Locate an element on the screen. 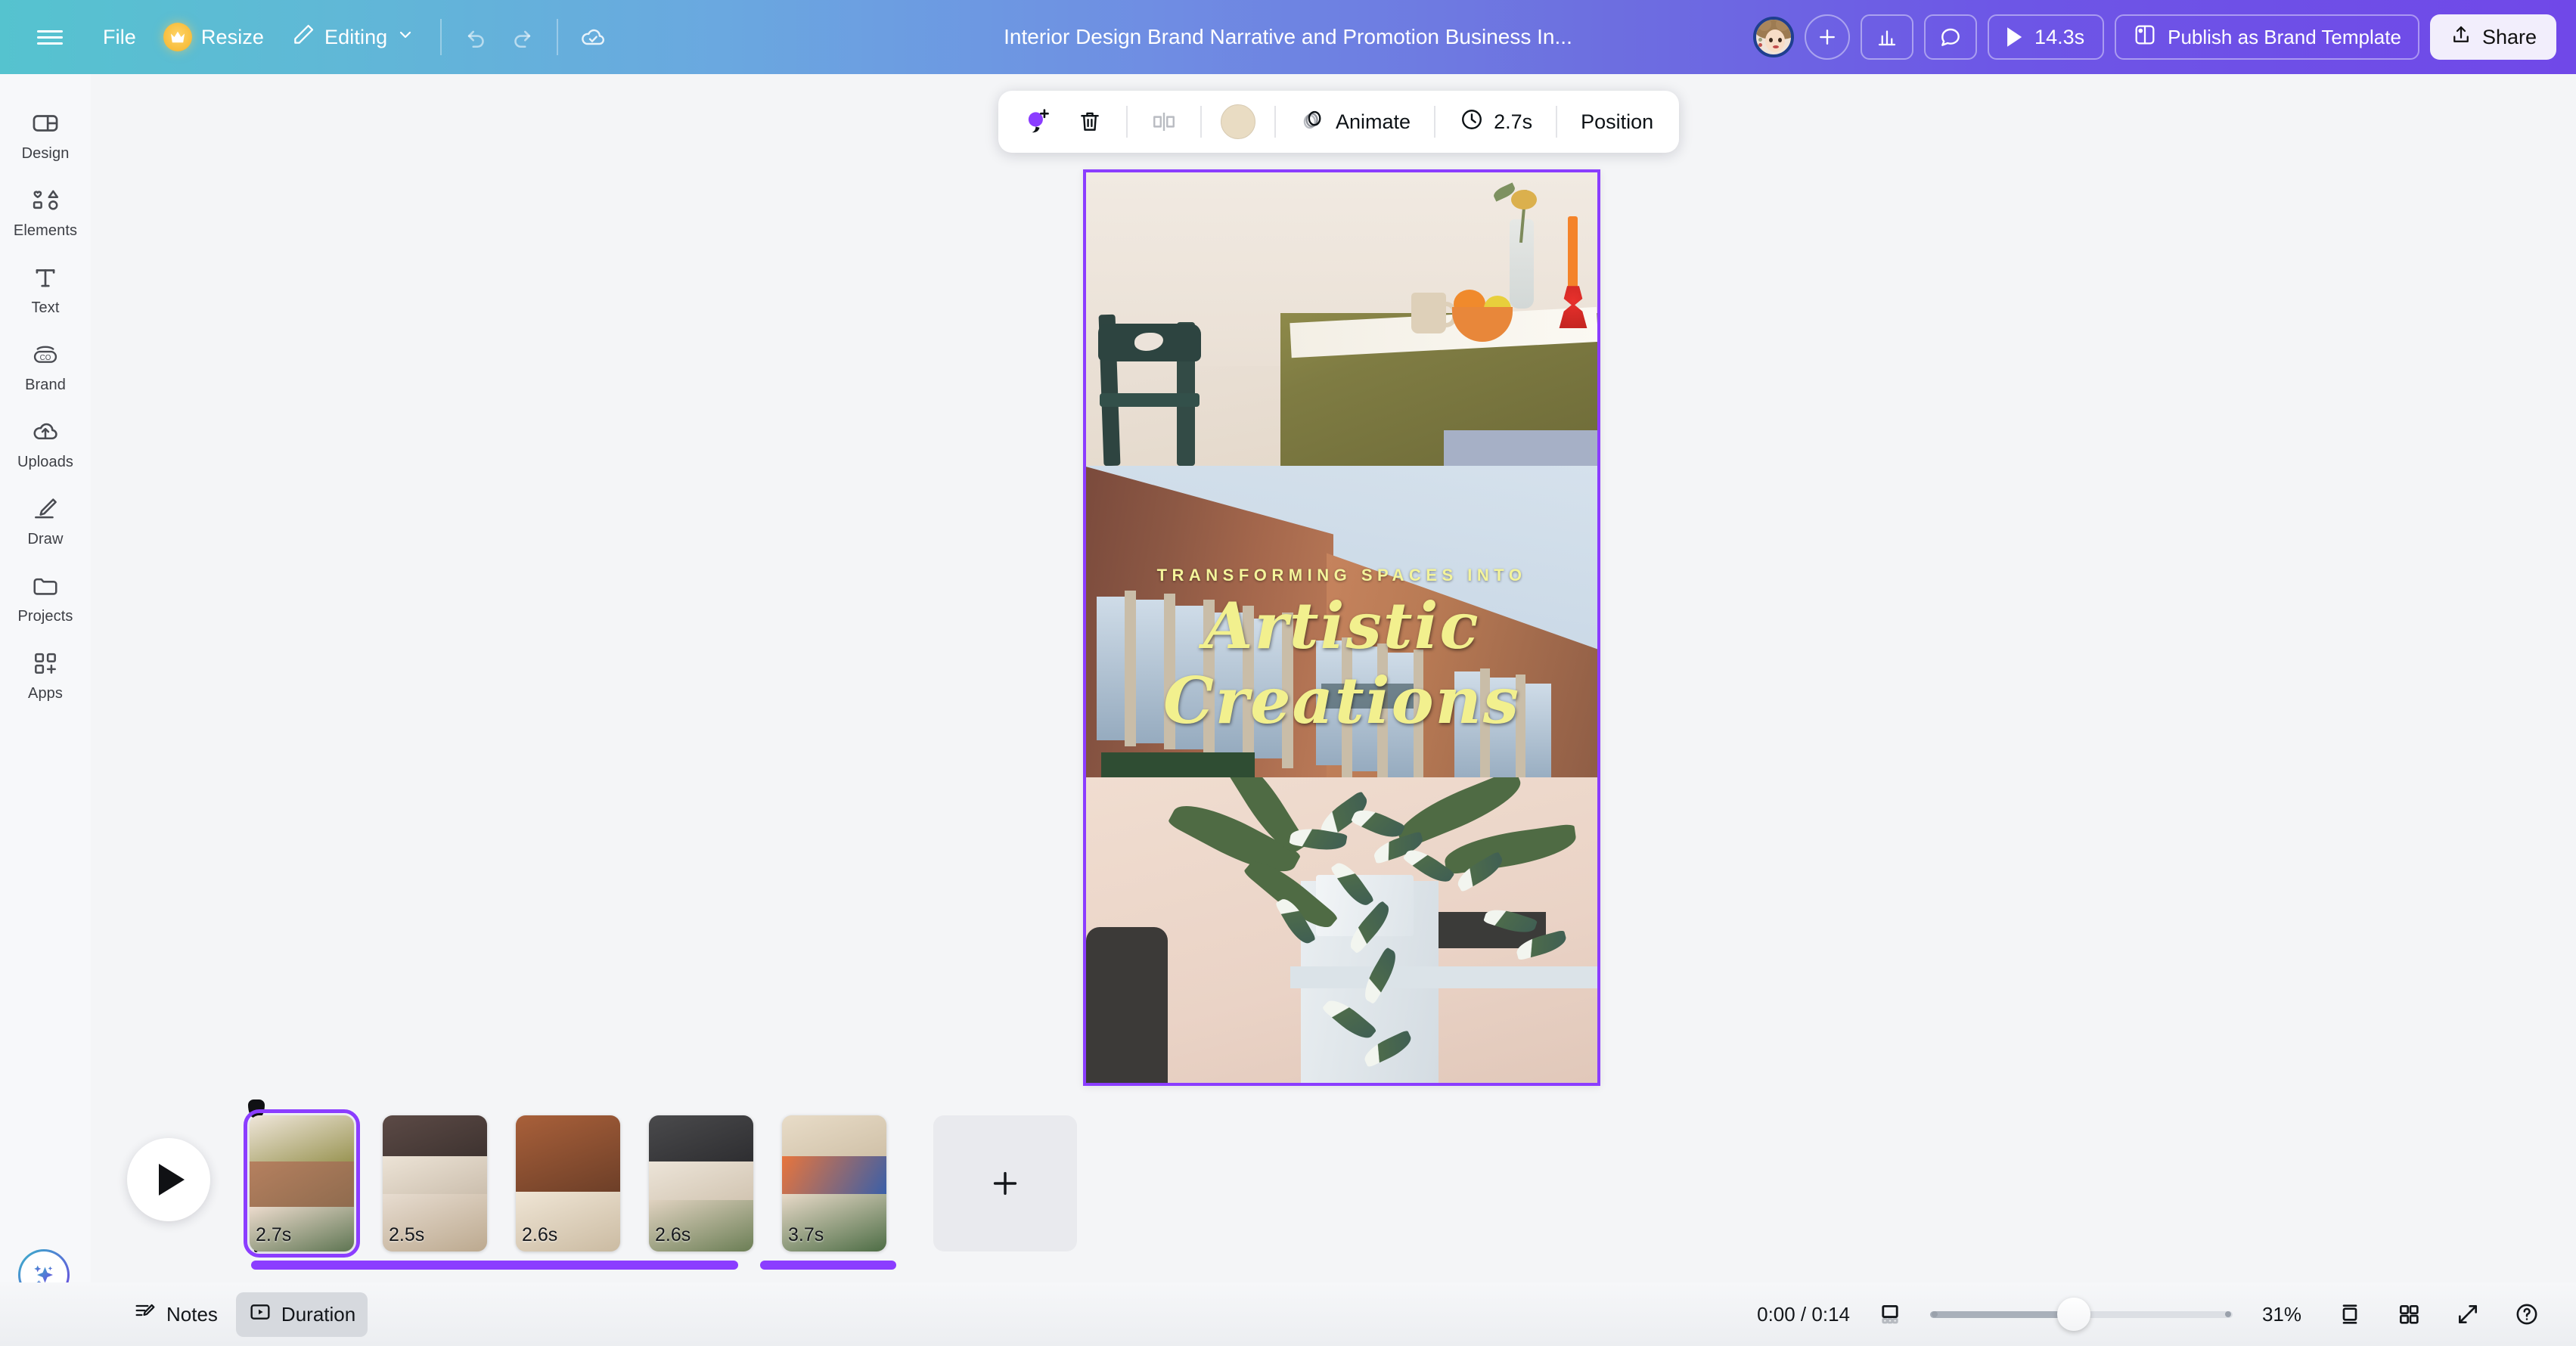 The height and width of the screenshot is (1346, 2576). resize-button: Resize is located at coordinates (214, 37).